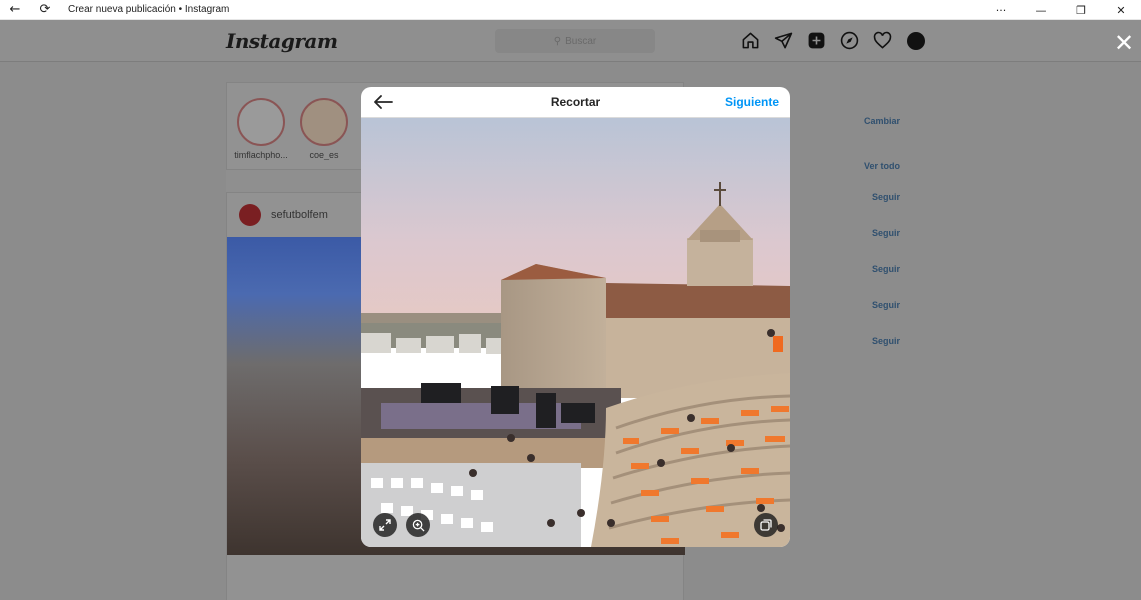 This screenshot has height=600, width=1141. Describe the element at coordinates (299, 215) in the screenshot. I see `post-username: sefutbolfem` at that location.